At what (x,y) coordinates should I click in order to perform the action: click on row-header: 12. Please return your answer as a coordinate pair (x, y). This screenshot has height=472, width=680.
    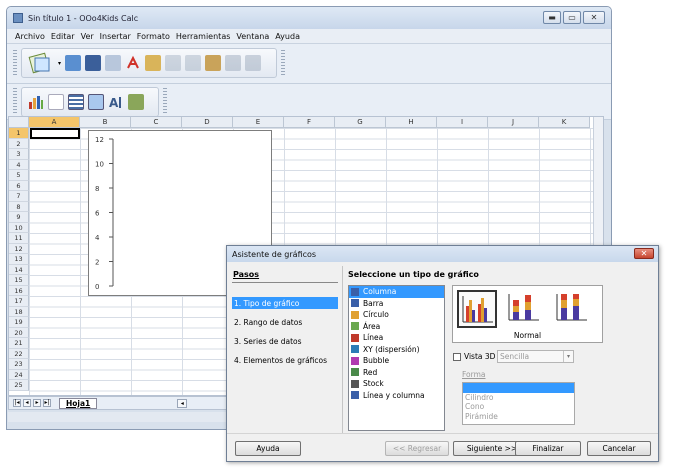
    Looking at the image, I should click on (19, 248).